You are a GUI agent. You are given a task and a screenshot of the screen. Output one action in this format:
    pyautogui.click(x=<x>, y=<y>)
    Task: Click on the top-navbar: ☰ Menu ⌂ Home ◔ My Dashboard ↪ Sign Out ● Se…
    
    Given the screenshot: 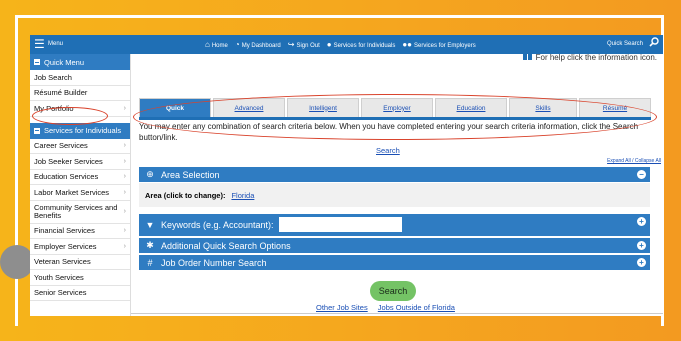 What is the action you would take?
    pyautogui.click(x=346, y=44)
    